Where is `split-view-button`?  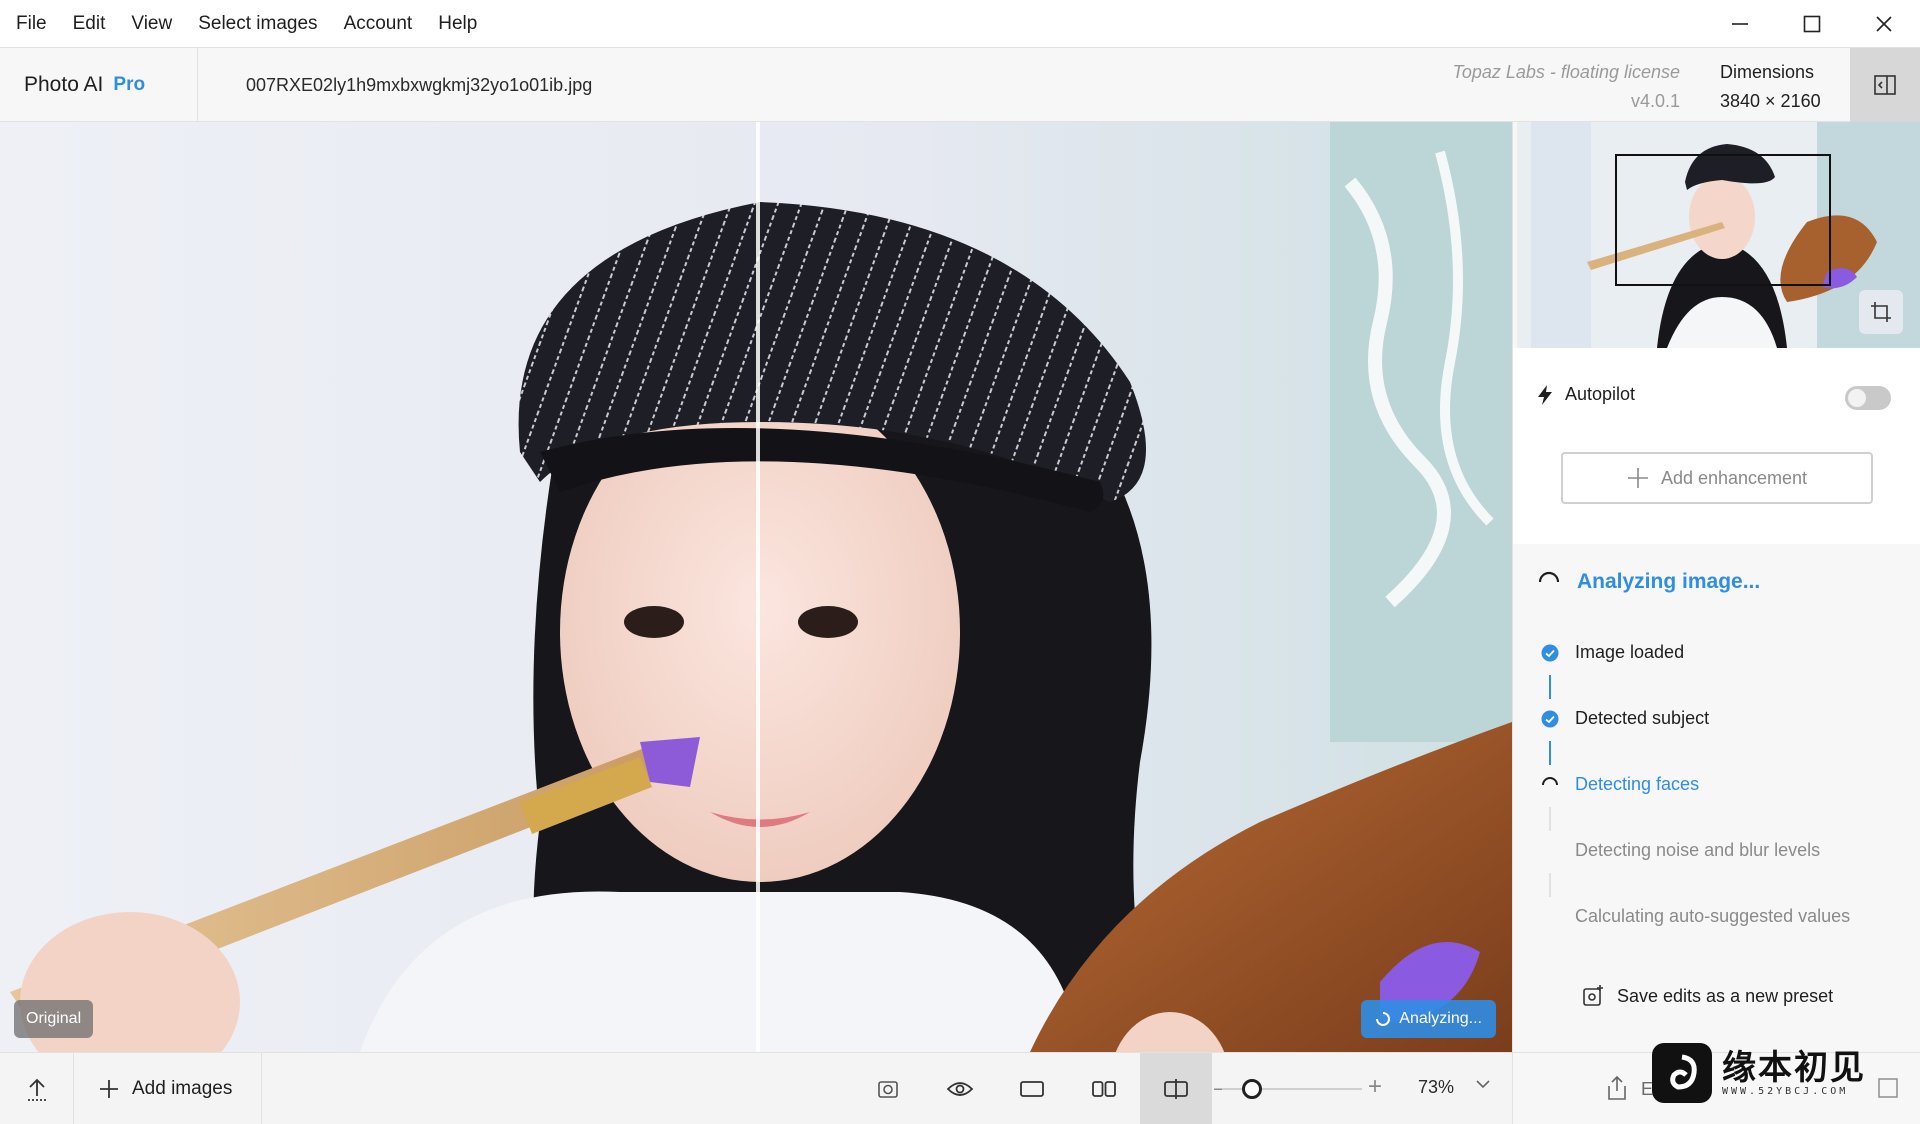
split-view-button is located at coordinates (1176, 1088).